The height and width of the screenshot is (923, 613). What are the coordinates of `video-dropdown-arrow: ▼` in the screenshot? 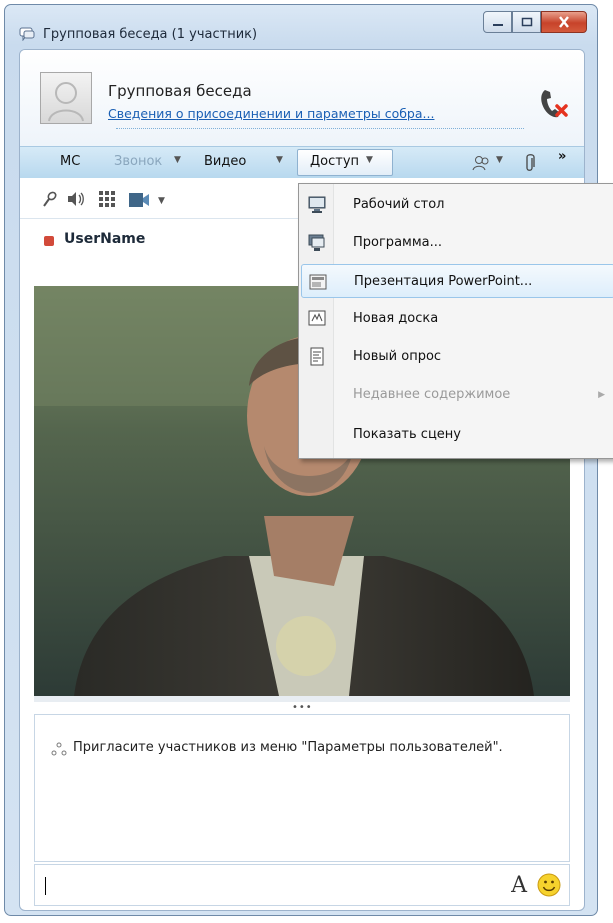 It's located at (279, 160).